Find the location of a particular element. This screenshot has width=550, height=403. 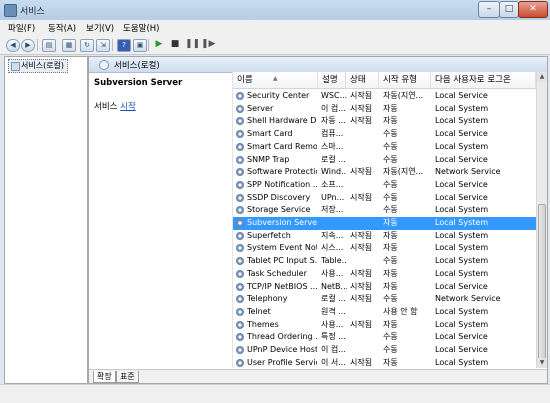

table-row: SPP Notification ... 소프... 수동 Local Service is located at coordinates (384, 185).